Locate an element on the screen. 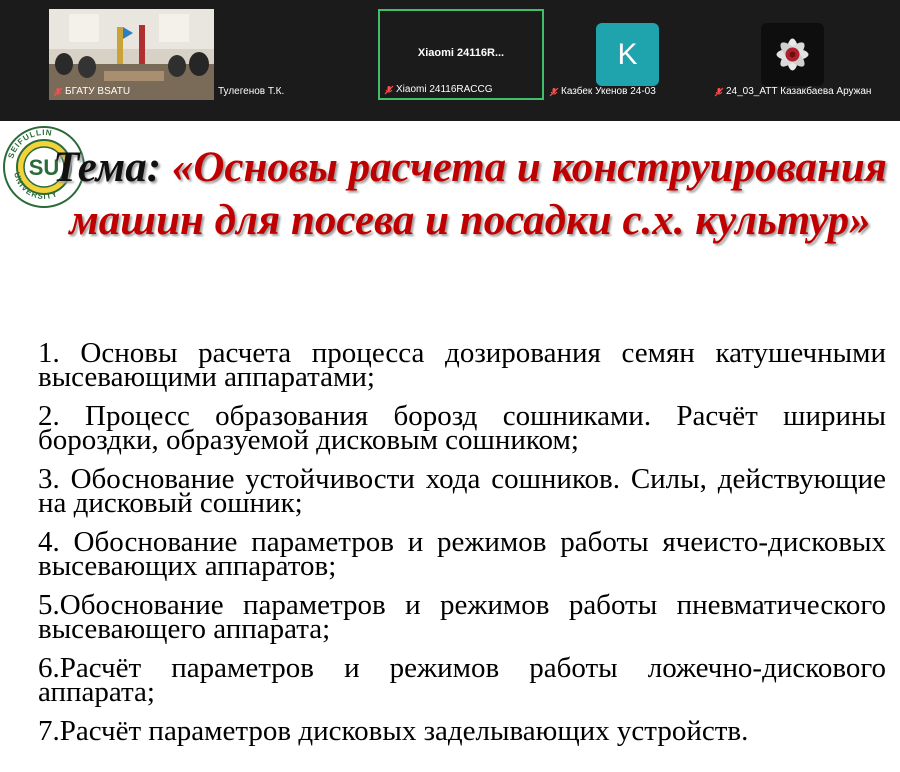 Image resolution: width=900 pixels, height=772 pixels. participant-tile-tulegenov: Тулегенов Т.К. is located at coordinates (296, 54).